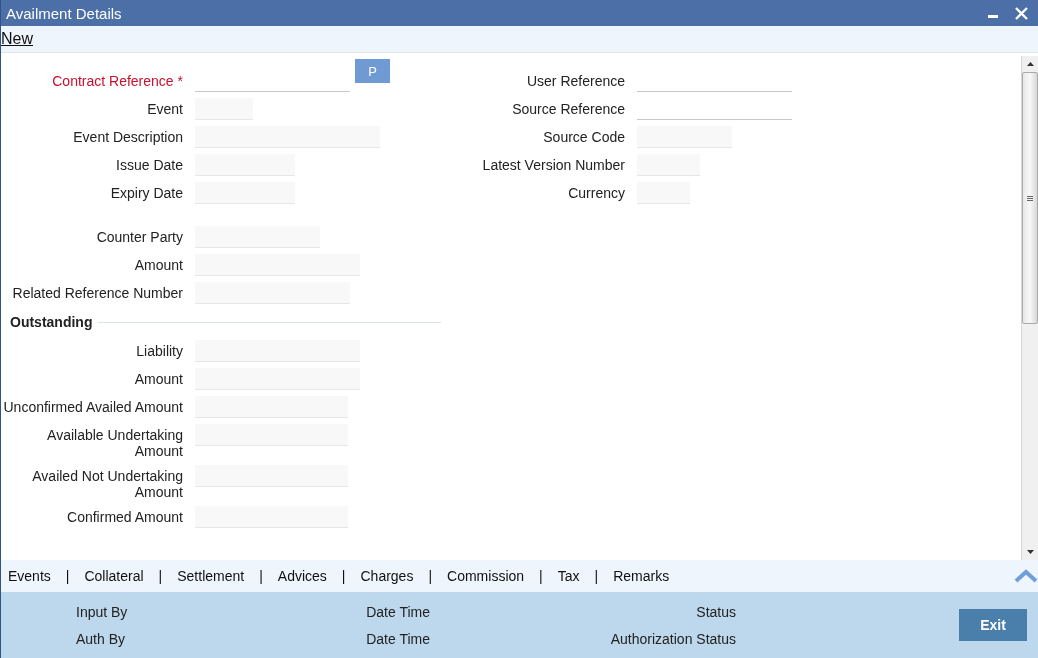 This screenshot has height=658, width=1038. Describe the element at coordinates (575, 80) in the screenshot. I see `field-label: User Reference` at that location.